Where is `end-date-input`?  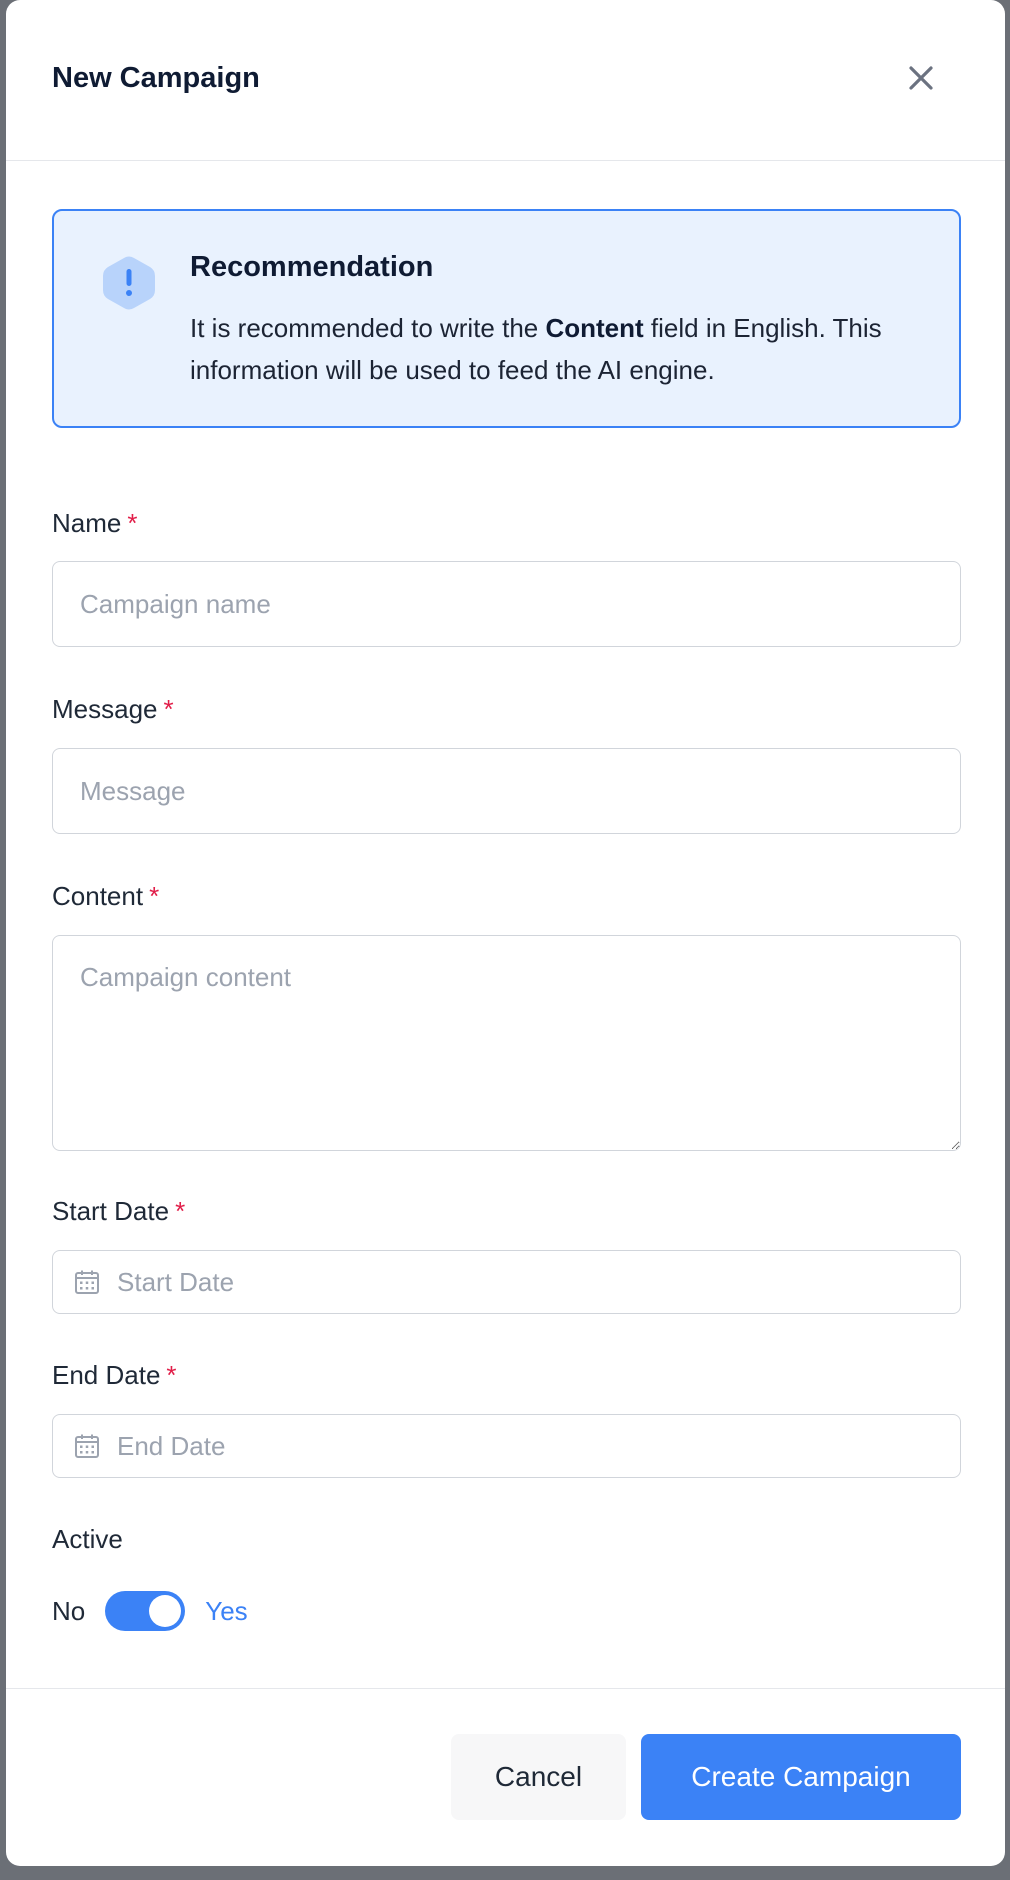
end-date-input is located at coordinates (506, 1446).